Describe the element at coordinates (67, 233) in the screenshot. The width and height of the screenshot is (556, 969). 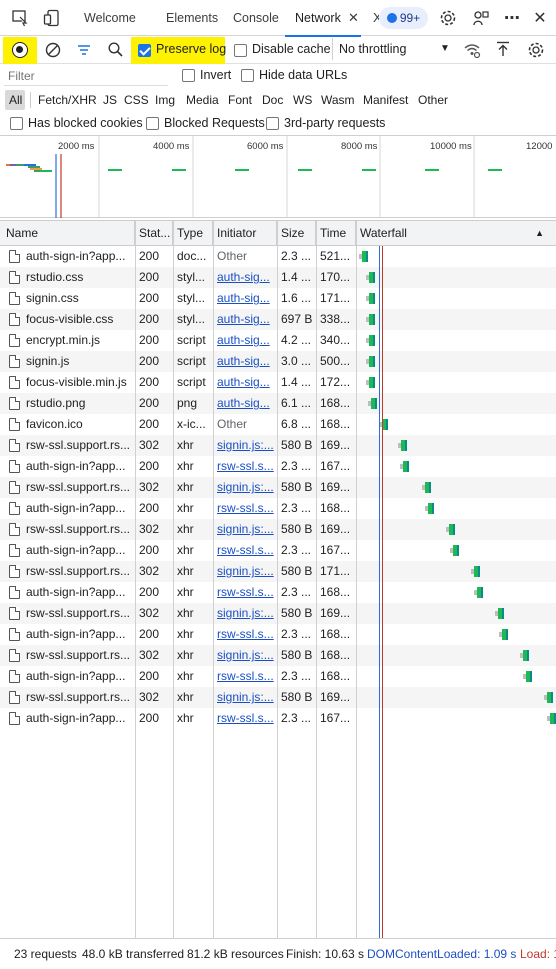
I see `column-header-name: Name` at that location.